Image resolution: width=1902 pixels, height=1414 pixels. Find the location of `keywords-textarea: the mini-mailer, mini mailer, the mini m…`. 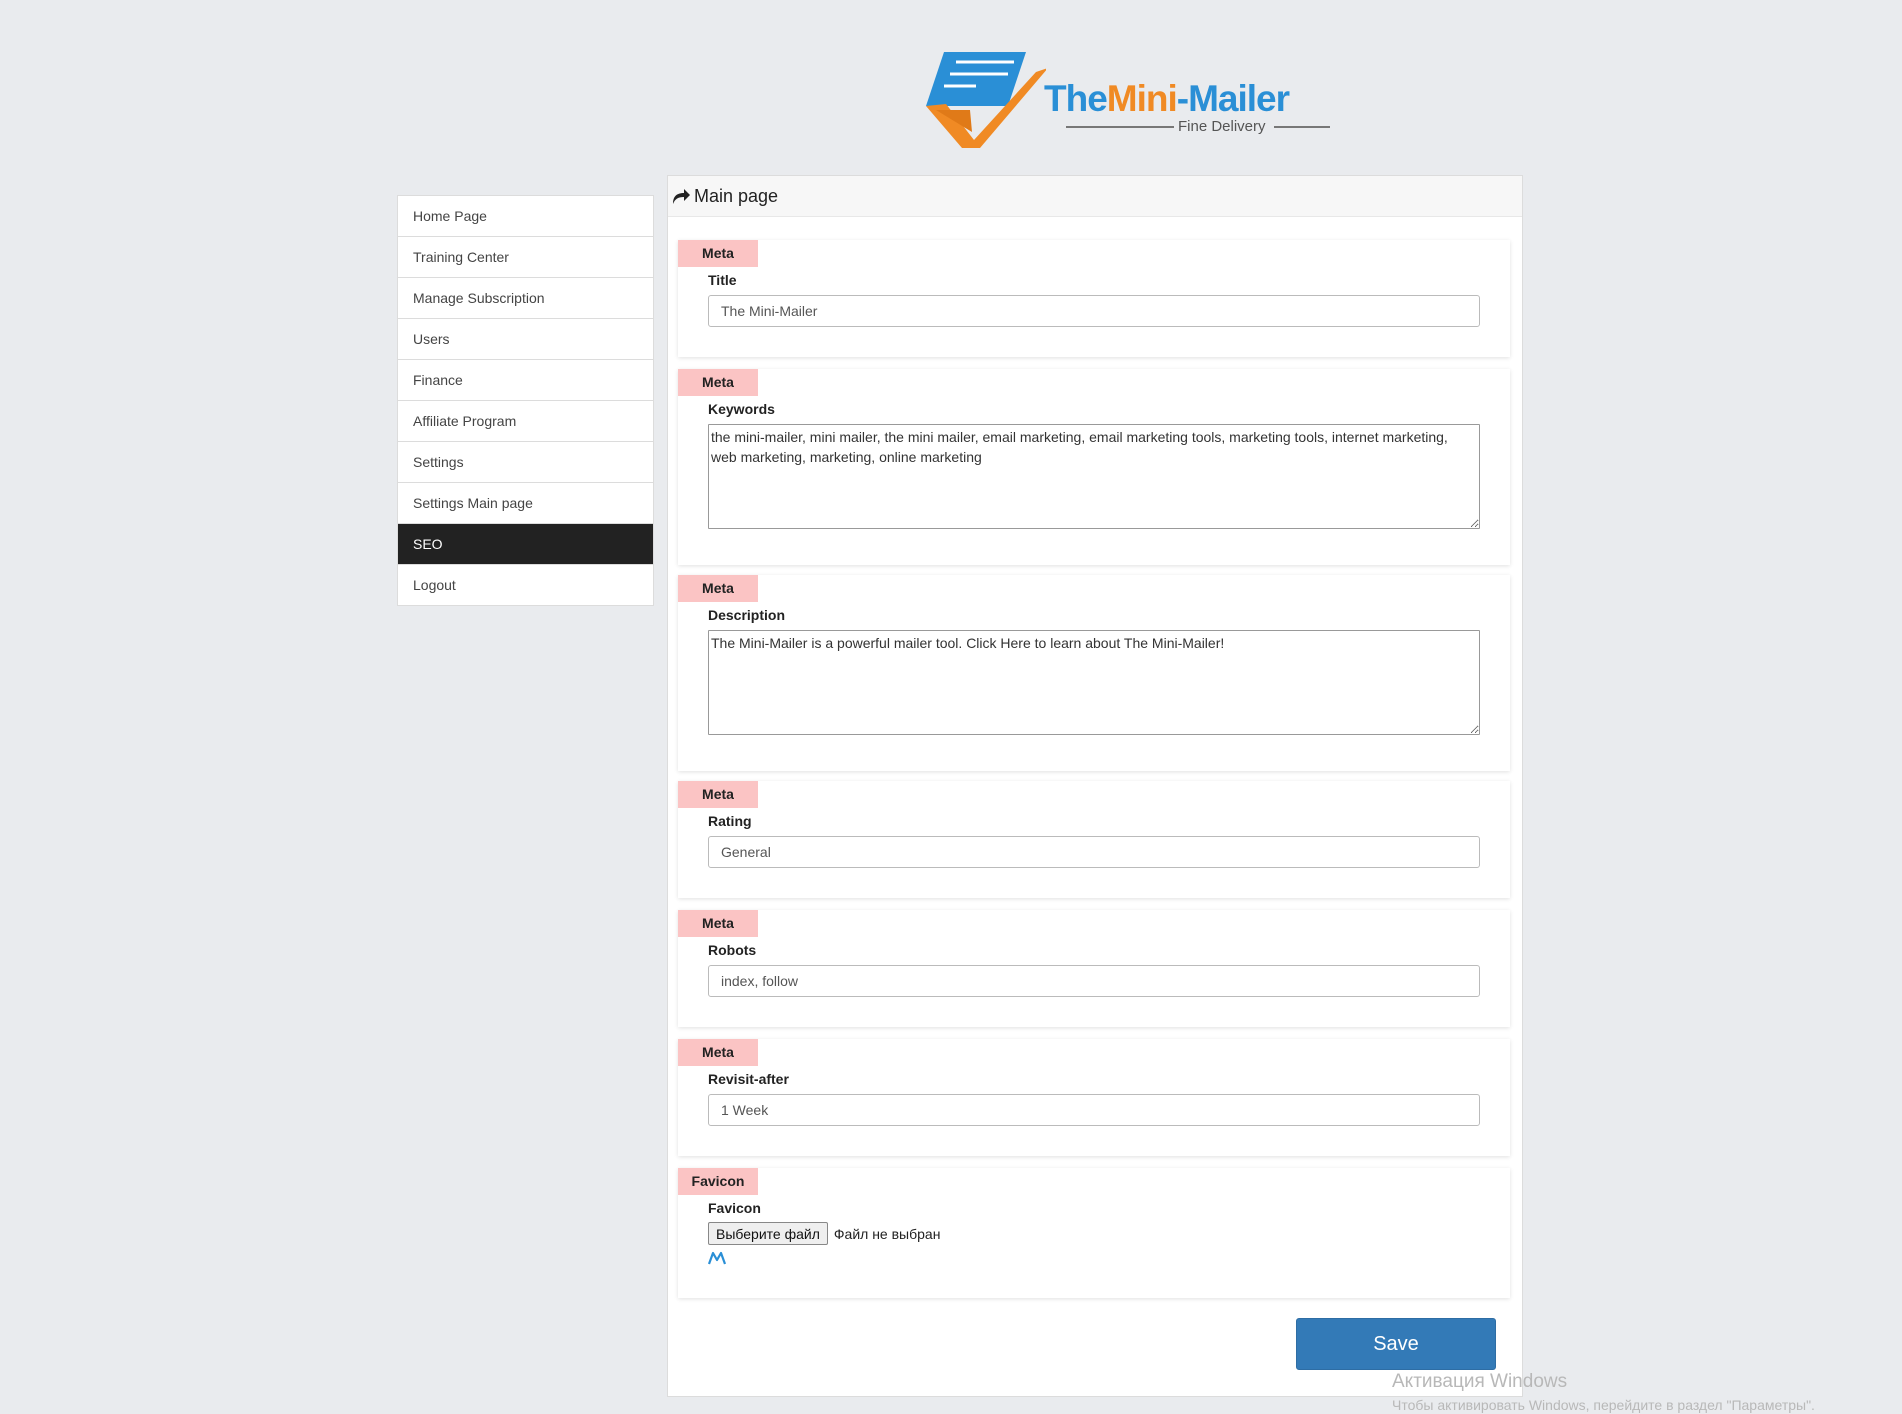

keywords-textarea: the mini-mailer, mini mailer, the mini m… is located at coordinates (1094, 476).